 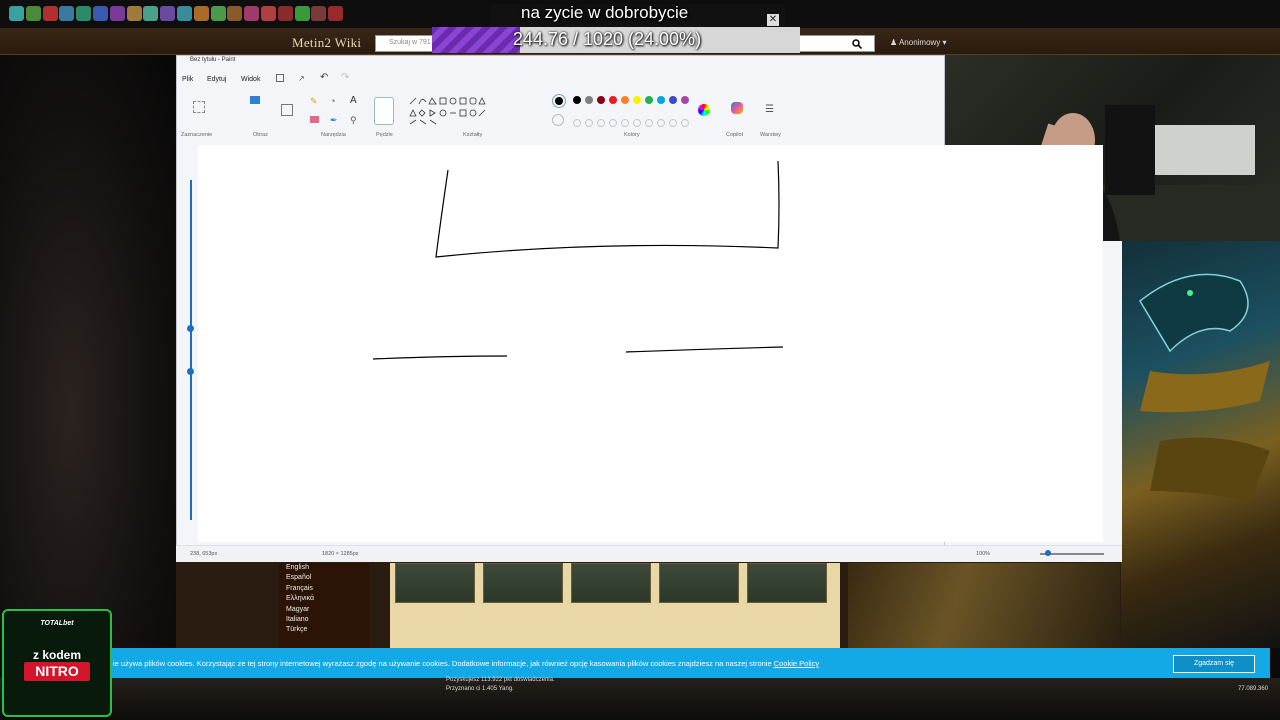 What do you see at coordinates (773, 20) in the screenshot?
I see `close-icon: ✕` at bounding box center [773, 20].